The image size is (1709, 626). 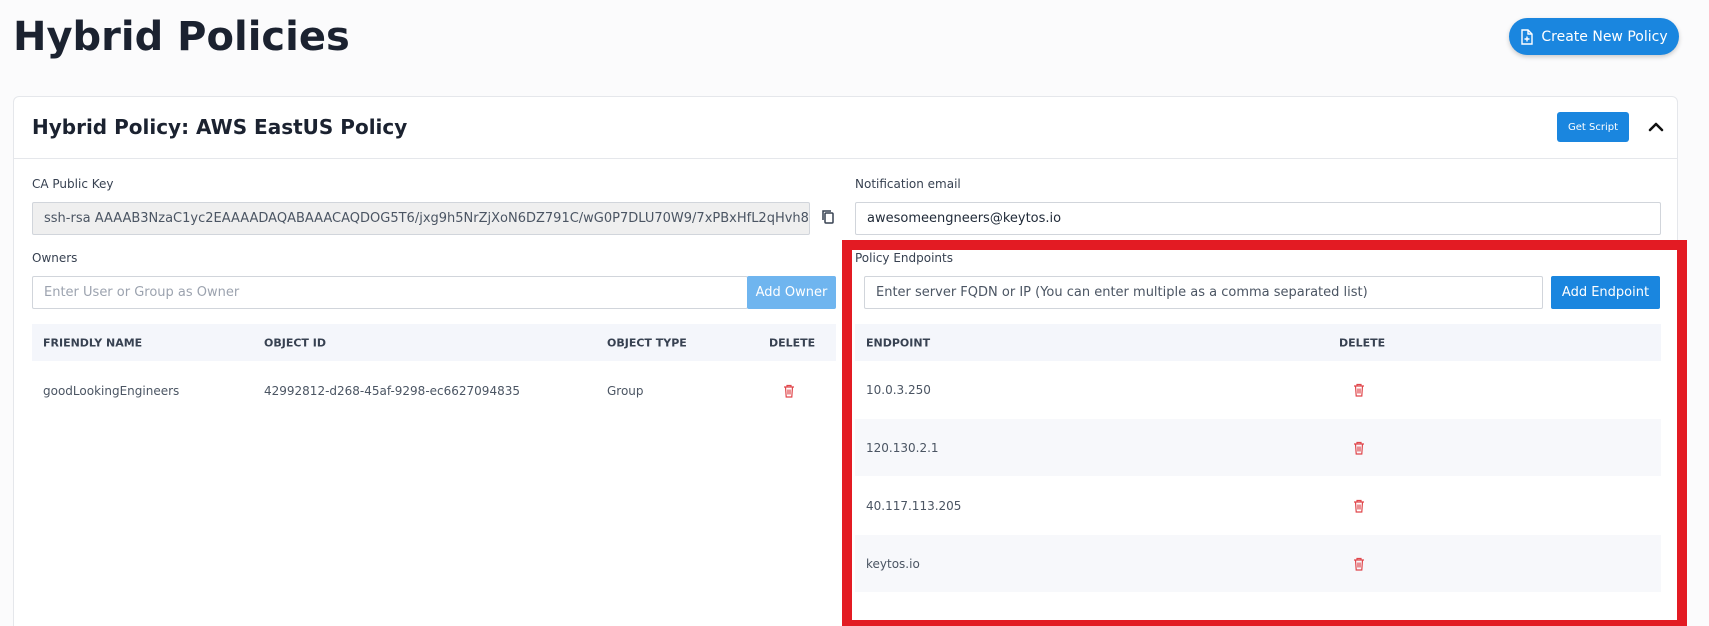 I want to click on copy-icon, so click(x=828, y=217).